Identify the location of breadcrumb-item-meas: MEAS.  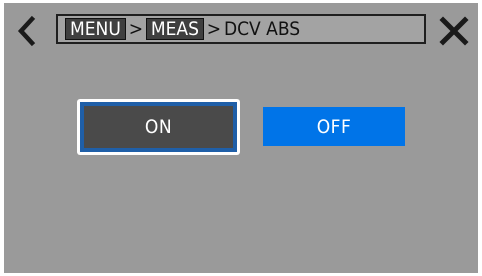
(174, 29).